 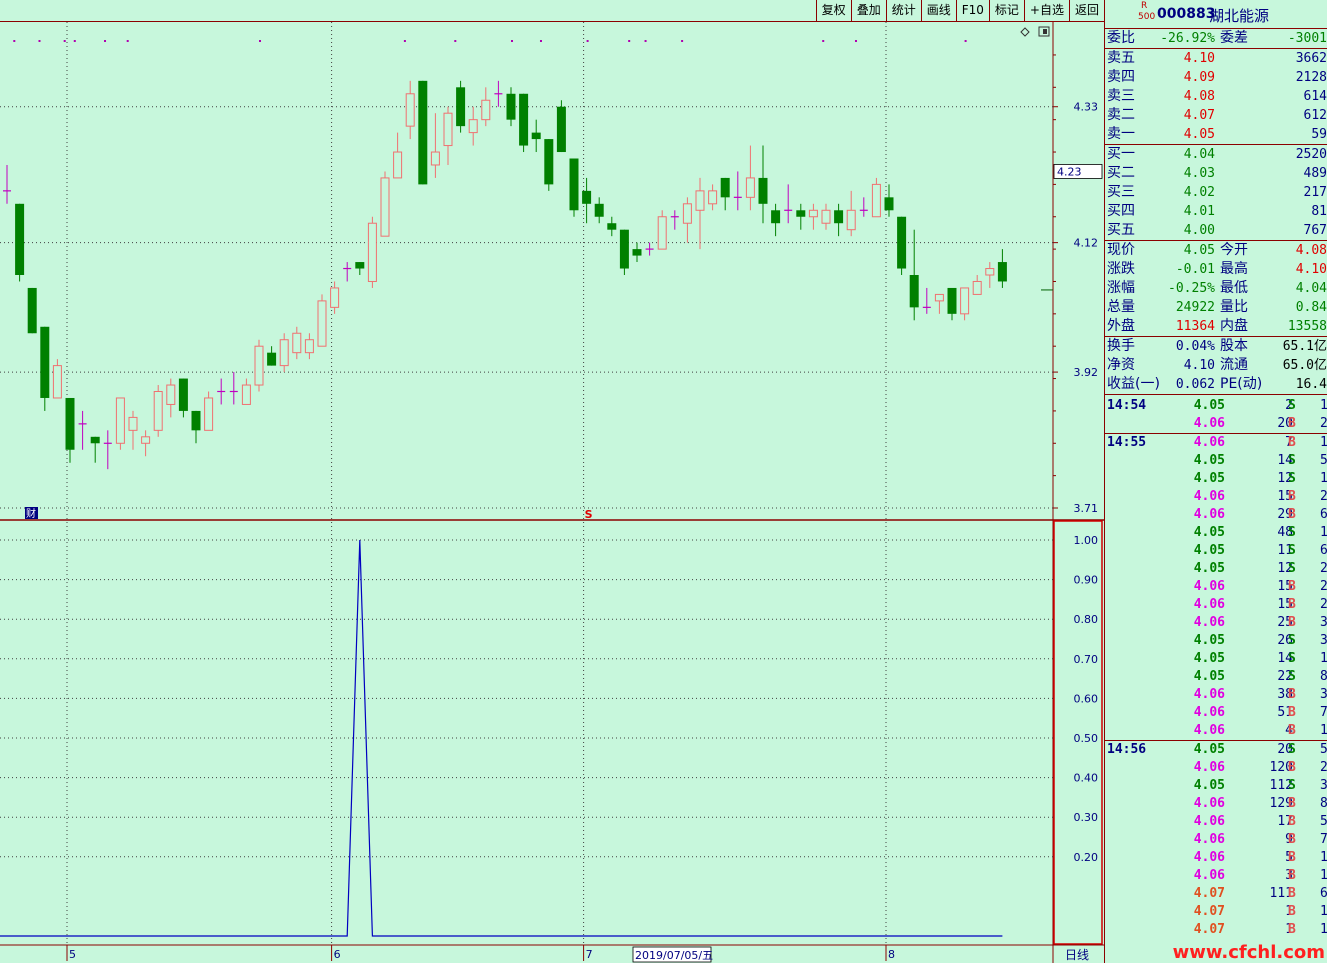 I want to click on tick-time: 14:56, so click(x=1127, y=749).